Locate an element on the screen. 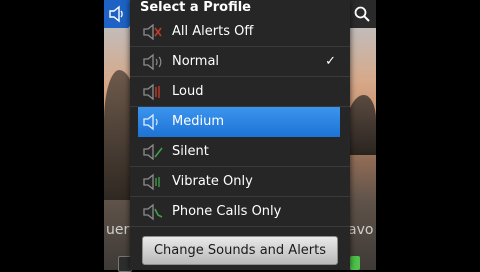 This screenshot has height=272, width=480. profile-item-all-alerts-off: All Alerts Off is located at coordinates (240, 32).